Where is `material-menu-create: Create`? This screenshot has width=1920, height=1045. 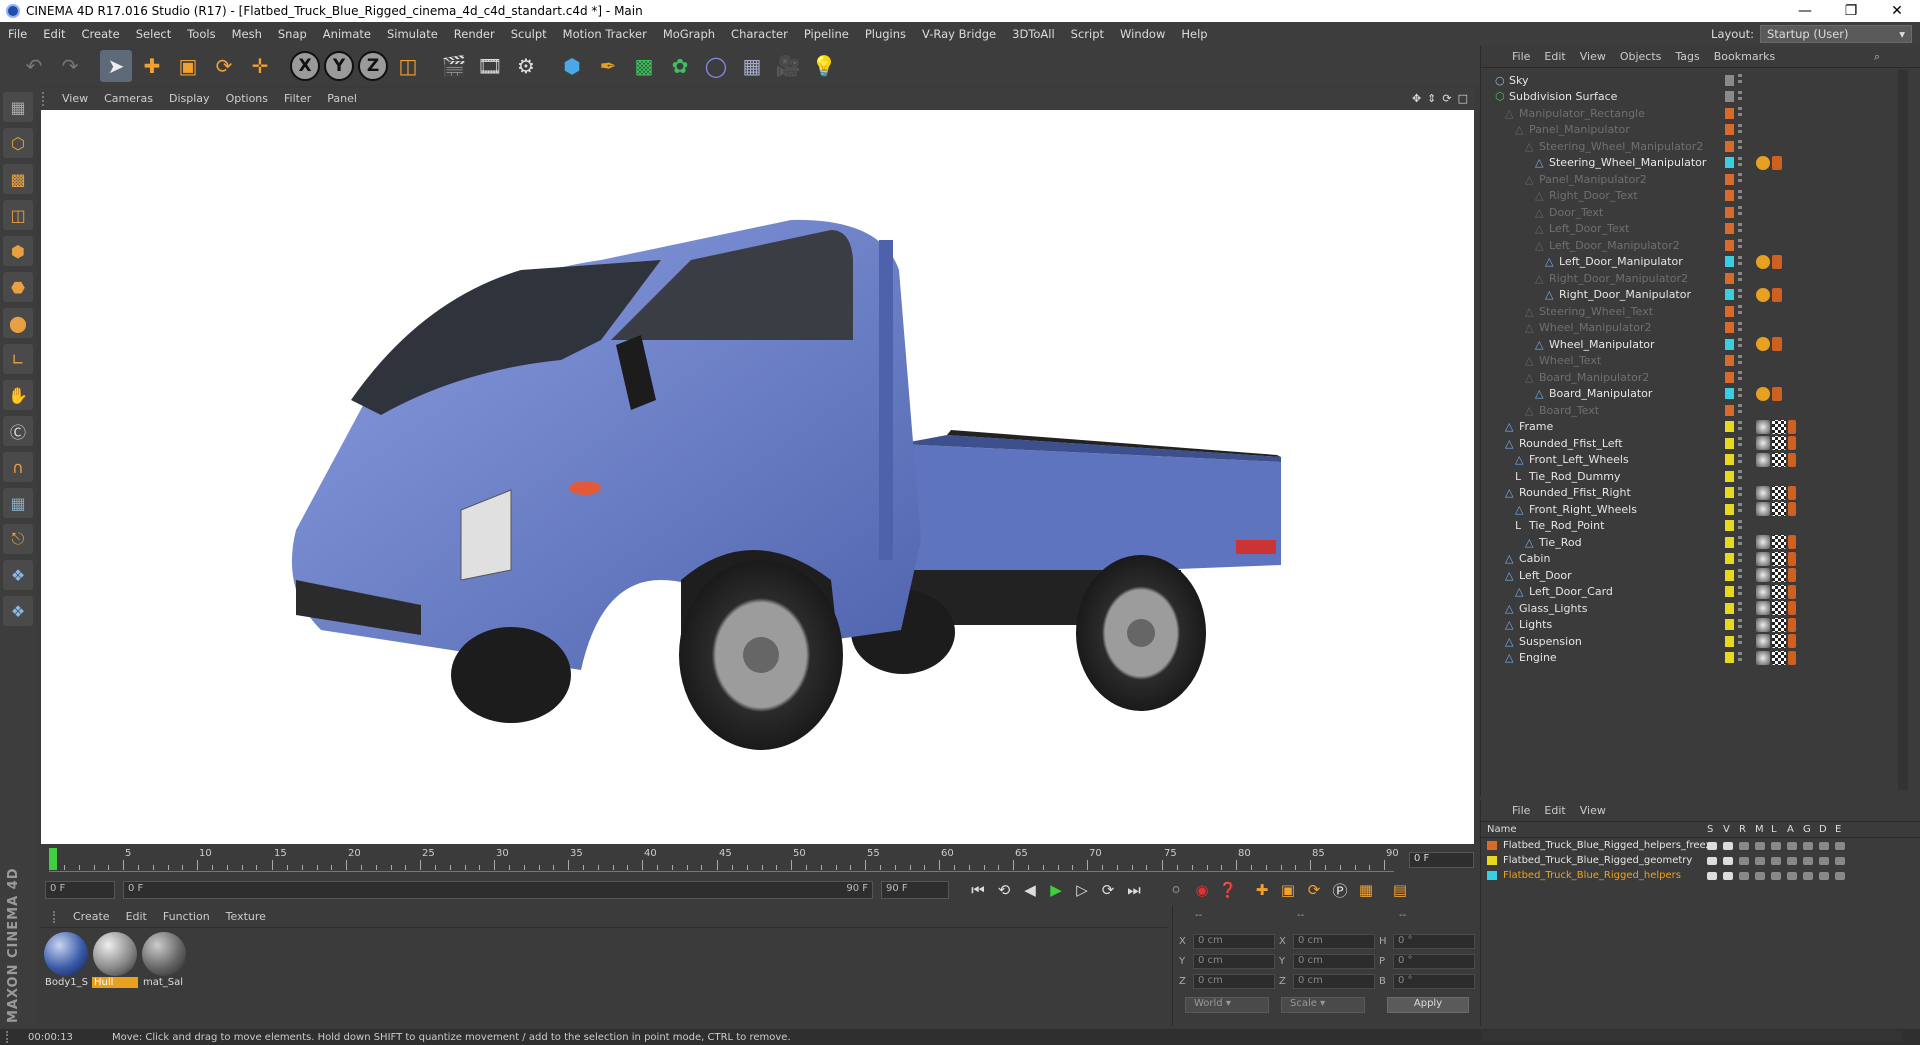
material-menu-create: Create is located at coordinates (91, 916).